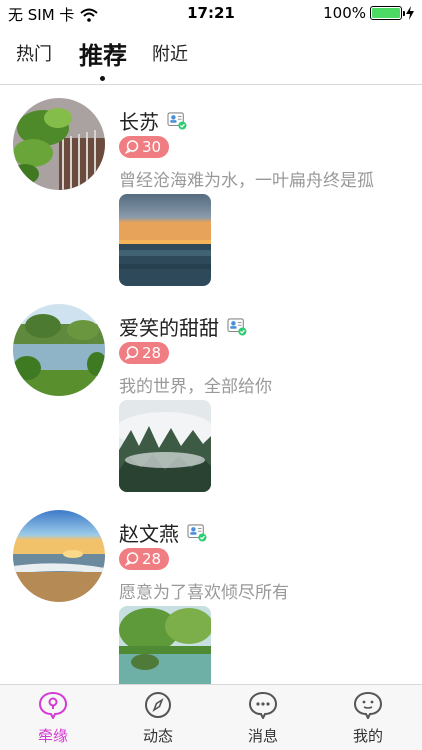  I want to click on avatar-image-lake, so click(59, 350).